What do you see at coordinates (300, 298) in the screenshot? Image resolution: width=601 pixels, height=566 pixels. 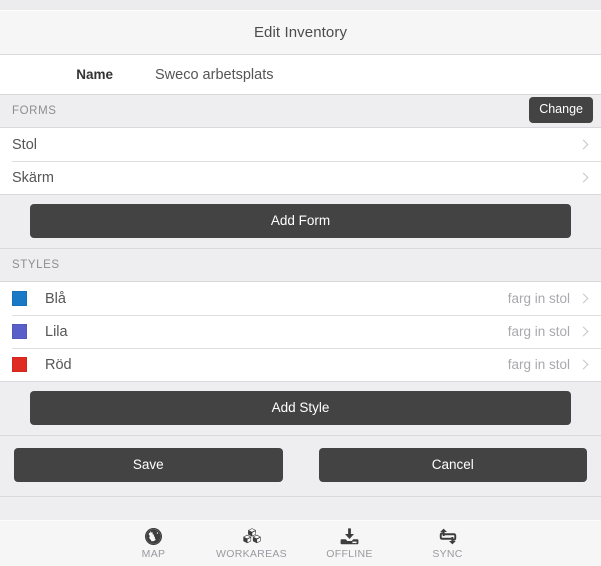 I see `list-item: Blå farg in stol` at bounding box center [300, 298].